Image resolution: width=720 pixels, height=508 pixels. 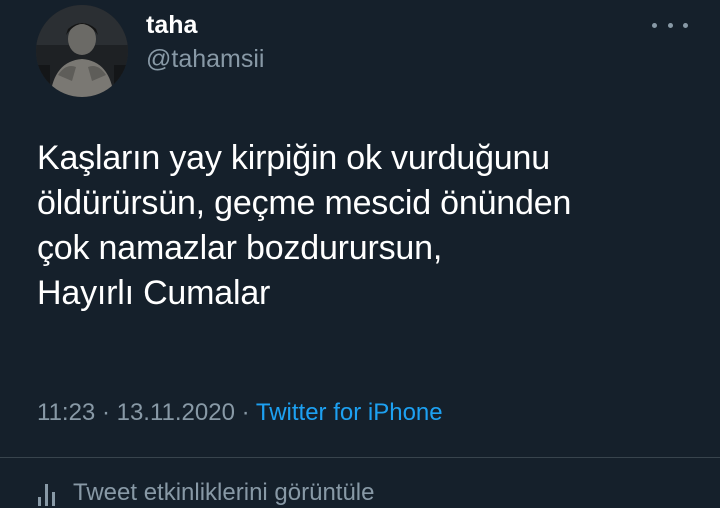 What do you see at coordinates (154, 293) in the screenshot?
I see `tweet-text-line: Hayırlı Cumalar` at bounding box center [154, 293].